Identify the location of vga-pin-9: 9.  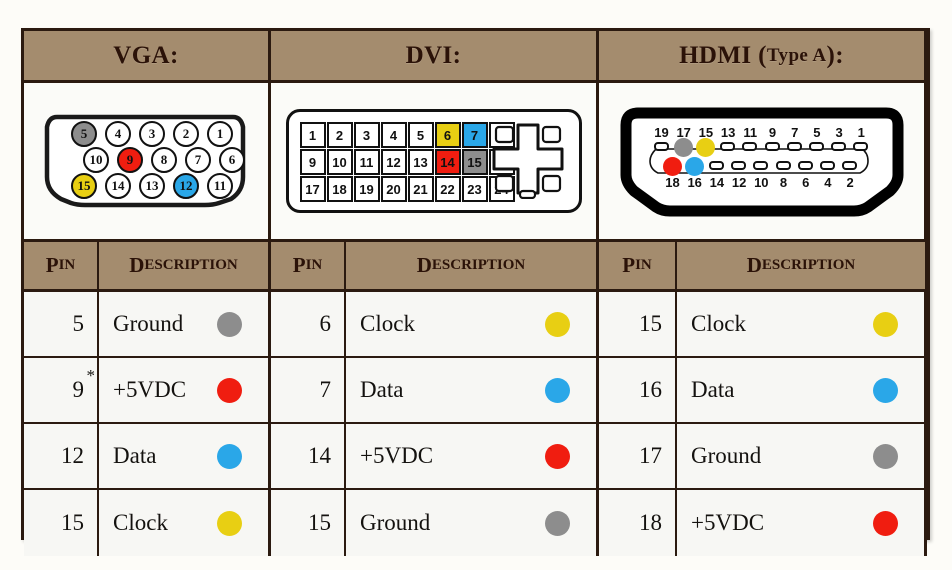
(130, 160).